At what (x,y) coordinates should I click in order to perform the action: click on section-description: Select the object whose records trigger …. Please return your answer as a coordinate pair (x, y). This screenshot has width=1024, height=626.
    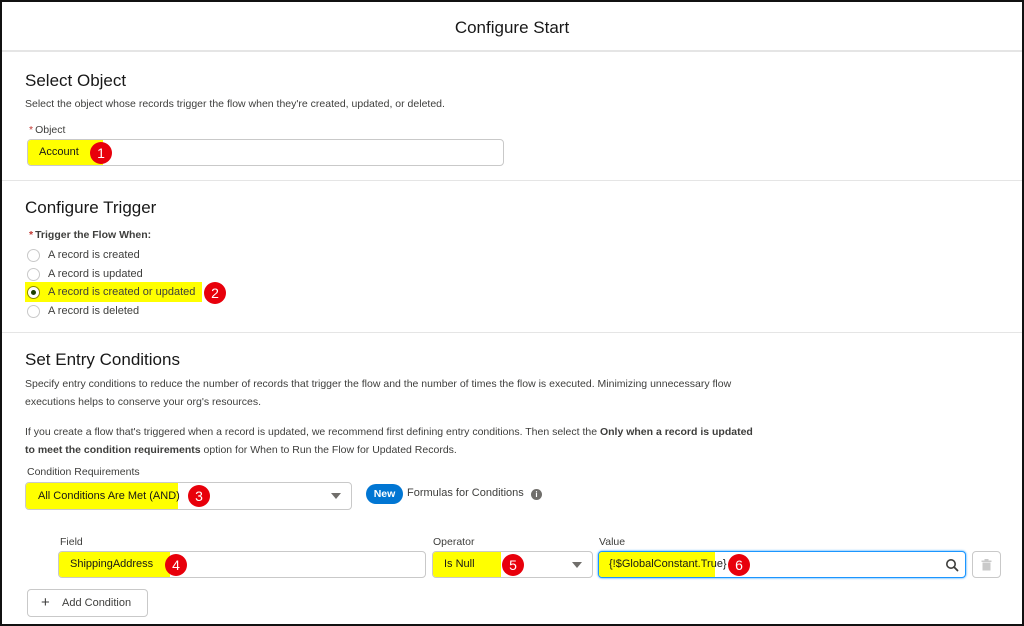
    Looking at the image, I should click on (235, 104).